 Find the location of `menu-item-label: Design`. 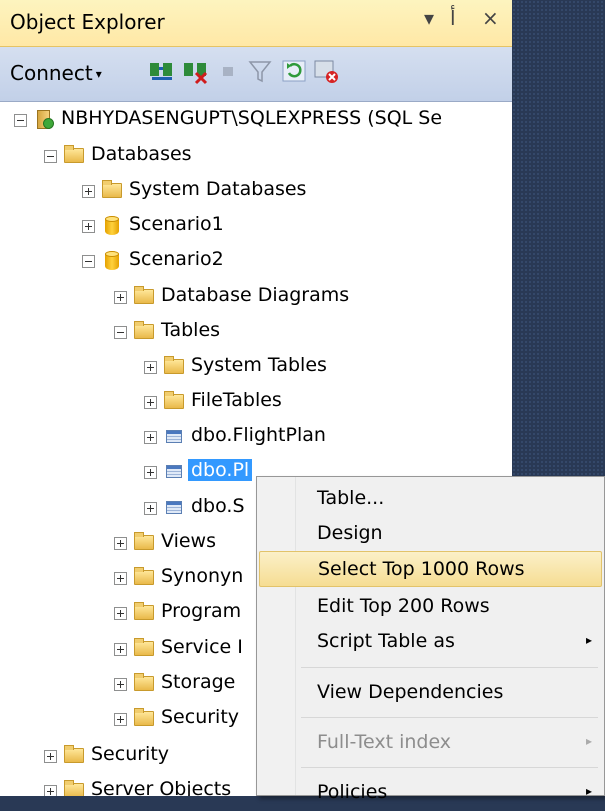

menu-item-label: Design is located at coordinates (350, 533).